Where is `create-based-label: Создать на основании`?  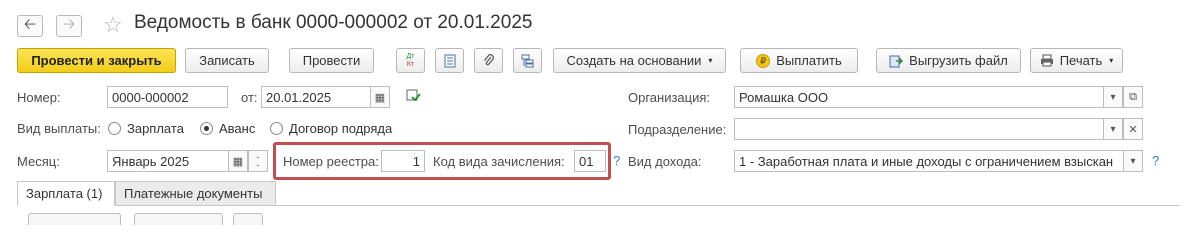 create-based-label: Создать на основании is located at coordinates (634, 60).